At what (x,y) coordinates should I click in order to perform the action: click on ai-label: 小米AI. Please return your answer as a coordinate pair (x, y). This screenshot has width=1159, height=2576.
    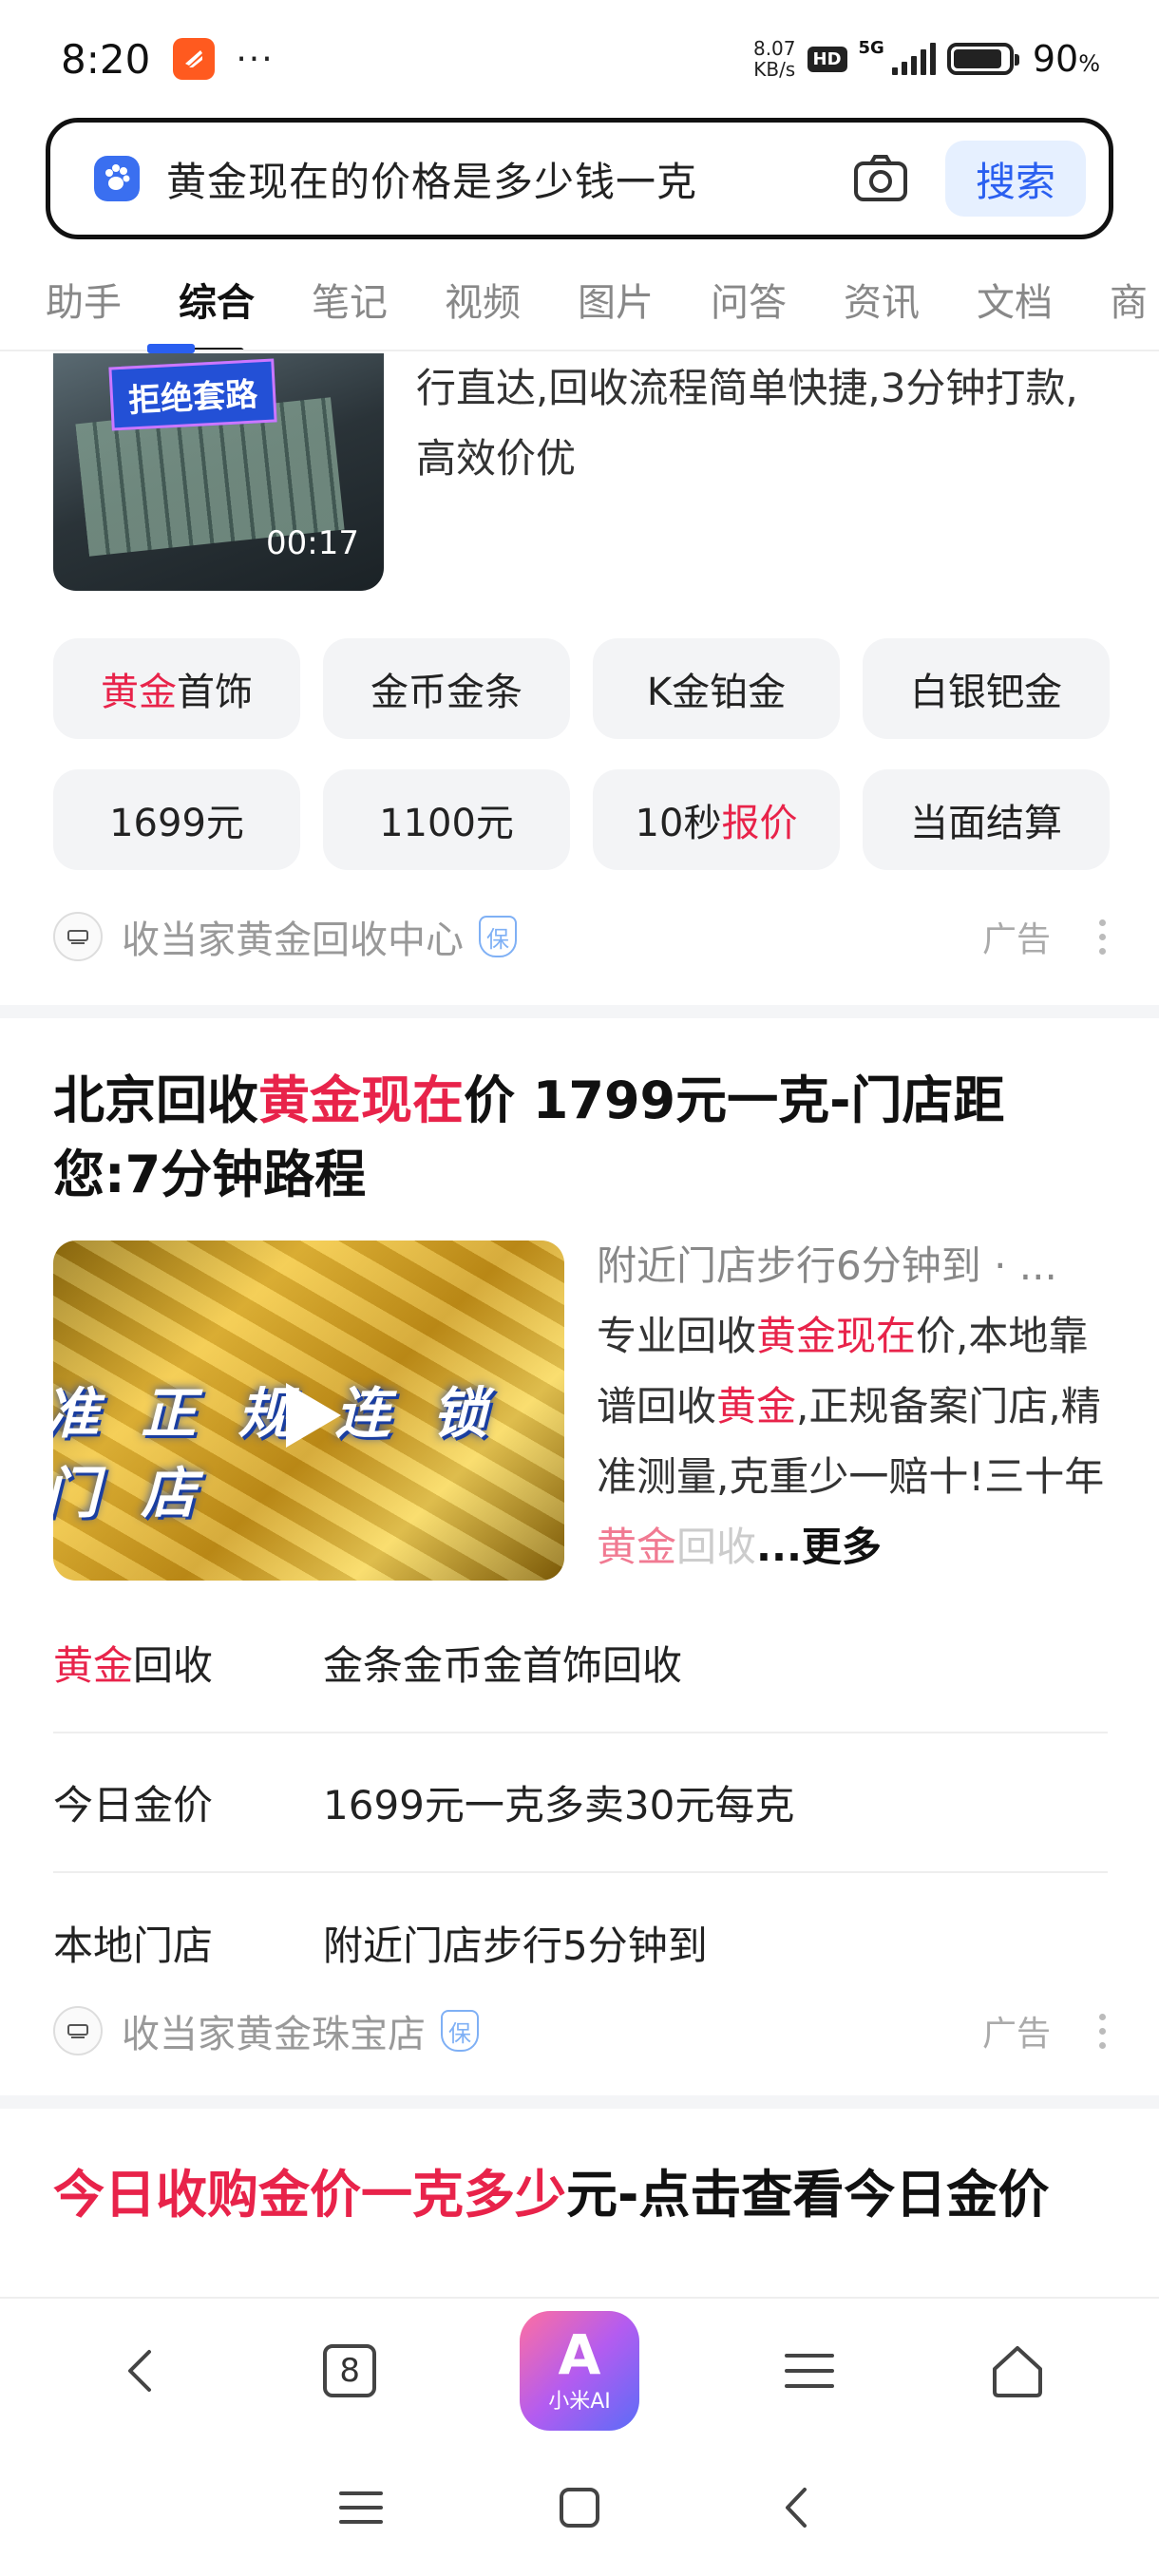
    Looking at the image, I should click on (579, 2402).